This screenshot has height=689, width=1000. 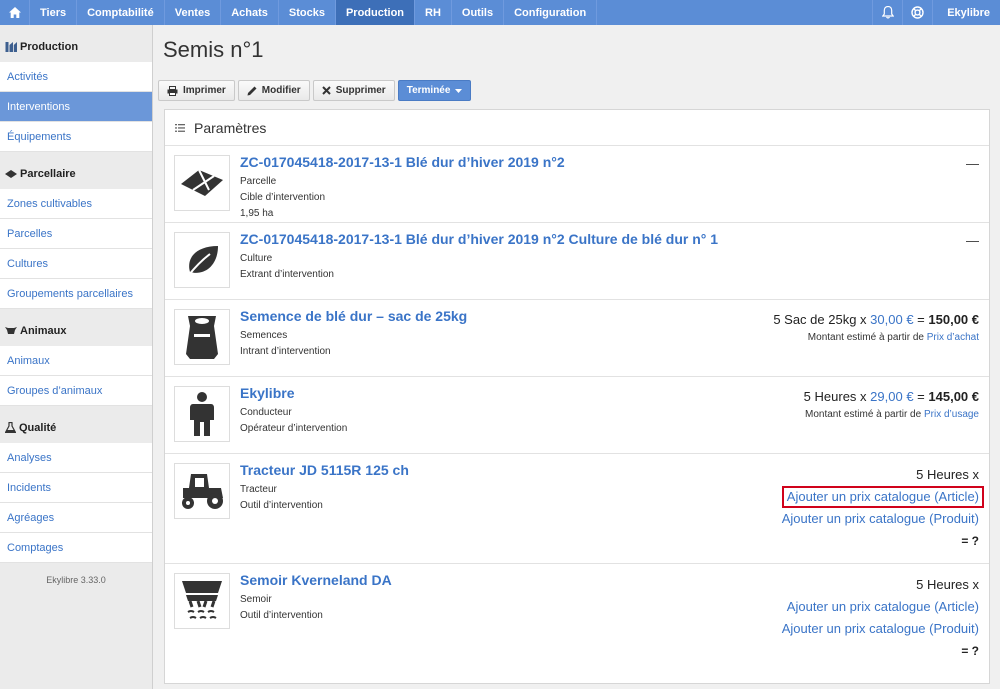 I want to click on nav-comptabilite: Comptabilité, so click(x=121, y=12).